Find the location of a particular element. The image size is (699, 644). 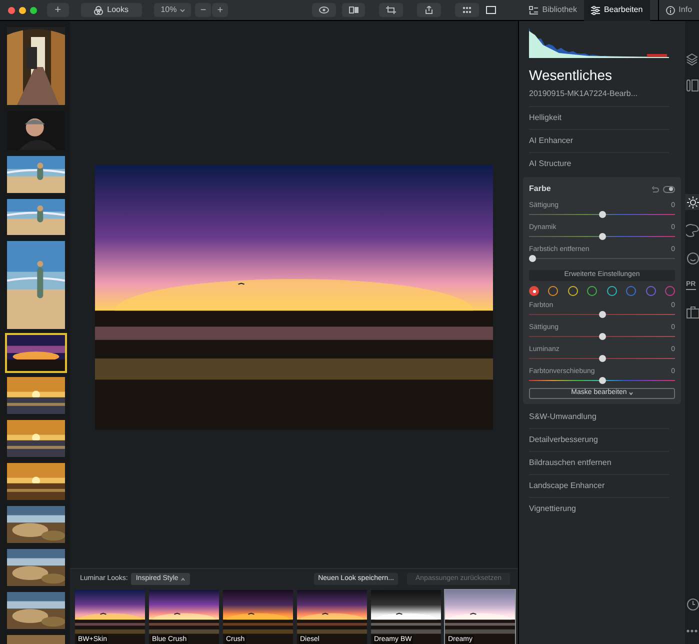

undo-icon is located at coordinates (655, 189).